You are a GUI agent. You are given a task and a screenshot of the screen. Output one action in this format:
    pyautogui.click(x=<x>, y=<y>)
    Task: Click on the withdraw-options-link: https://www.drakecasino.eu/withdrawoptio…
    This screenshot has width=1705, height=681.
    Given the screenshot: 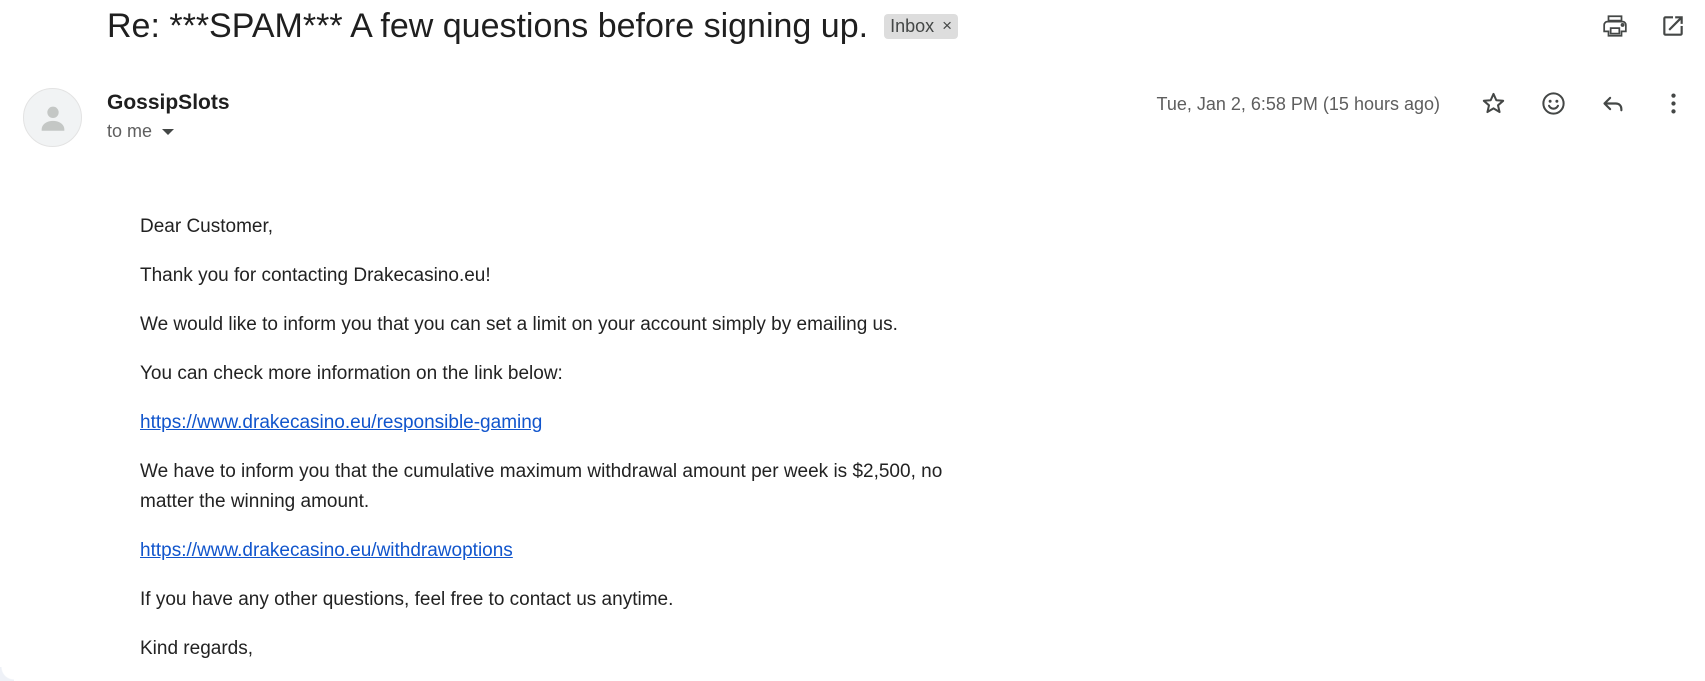 What is the action you would take?
    pyautogui.click(x=326, y=550)
    